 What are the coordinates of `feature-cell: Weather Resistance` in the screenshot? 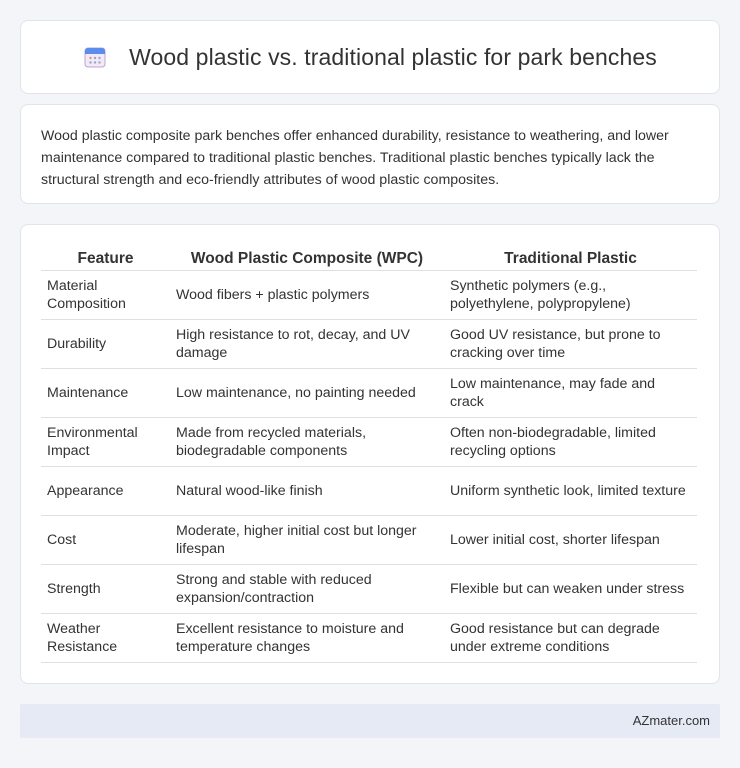 It's located at (105, 638).